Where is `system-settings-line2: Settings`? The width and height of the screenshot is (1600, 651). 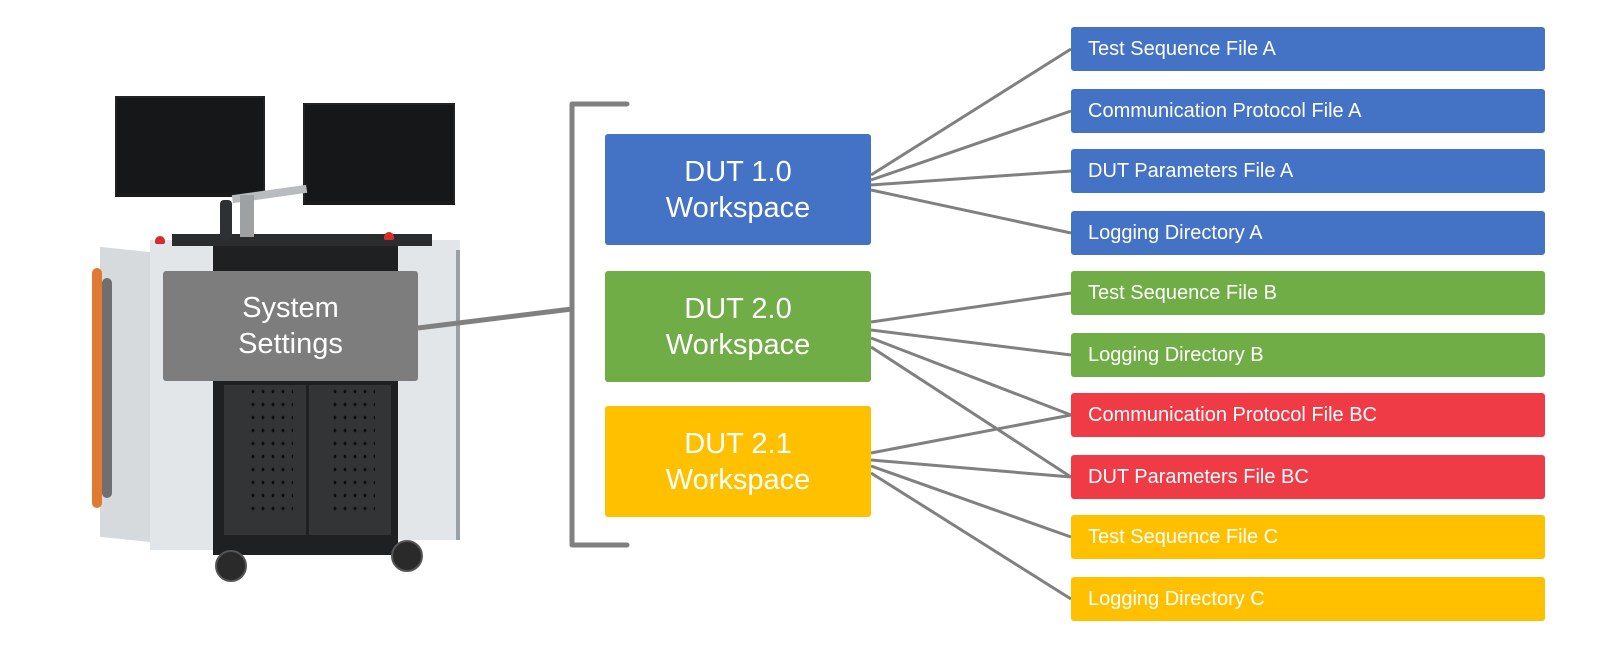 system-settings-line2: Settings is located at coordinates (290, 344).